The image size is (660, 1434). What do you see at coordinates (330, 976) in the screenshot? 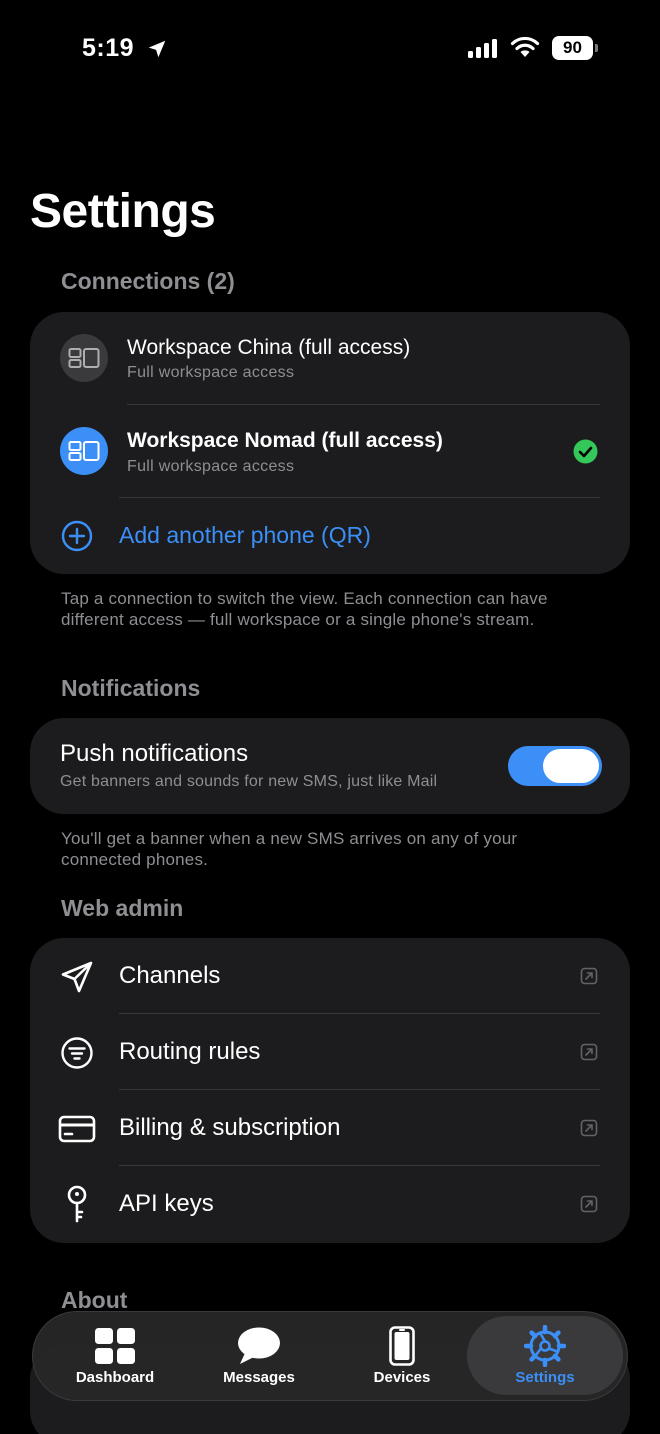
I see `channels-row: Channels` at bounding box center [330, 976].